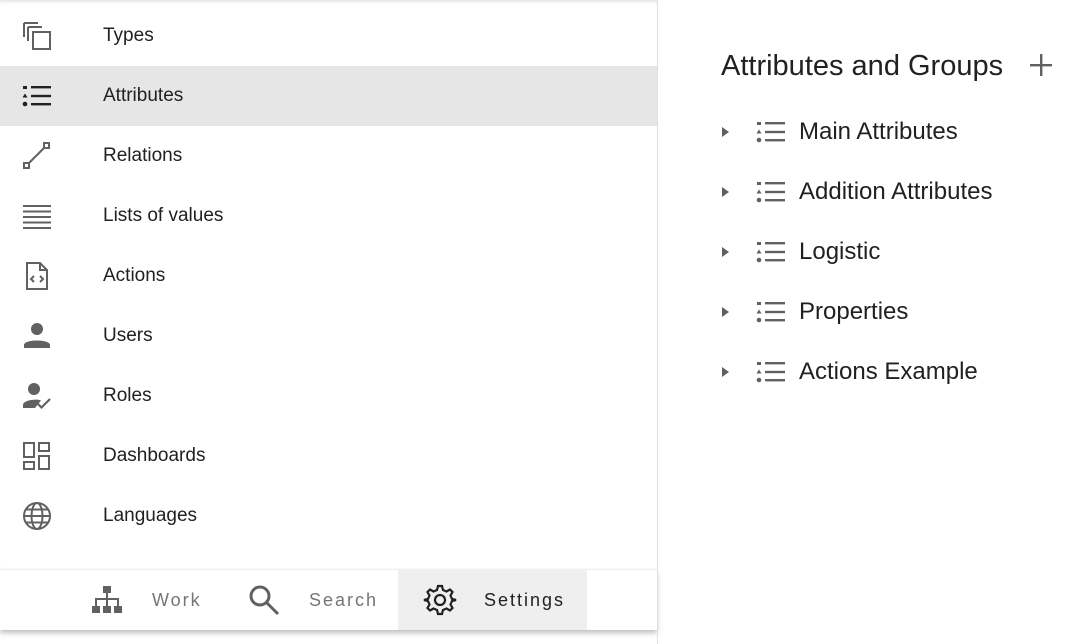 This screenshot has height=644, width=1073. I want to click on globe-icon, so click(37, 516).